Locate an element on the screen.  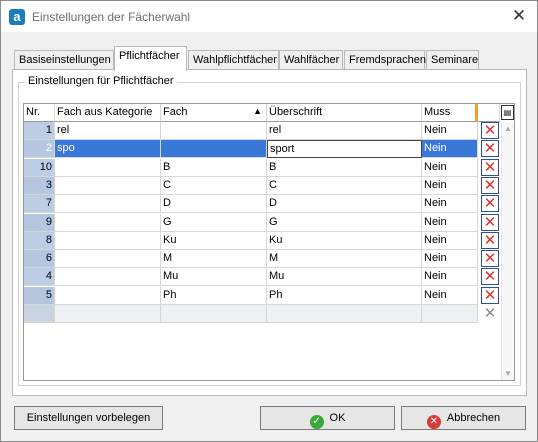
cell-nr: 5 is located at coordinates (39, 295).